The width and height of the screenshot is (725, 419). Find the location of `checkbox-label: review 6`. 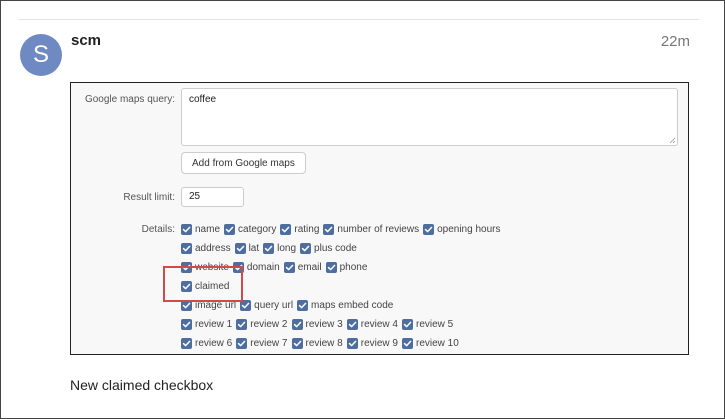

checkbox-label: review 6 is located at coordinates (214, 343).